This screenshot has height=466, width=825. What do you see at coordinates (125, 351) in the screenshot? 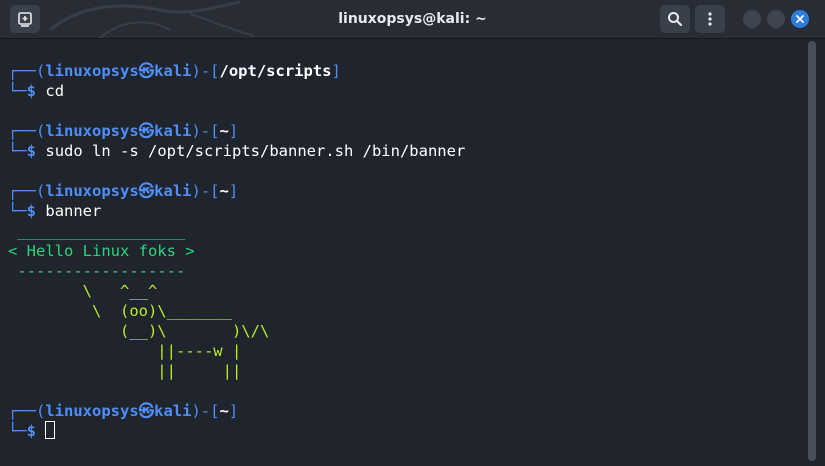
I see `cow-line: ||----w |` at bounding box center [125, 351].